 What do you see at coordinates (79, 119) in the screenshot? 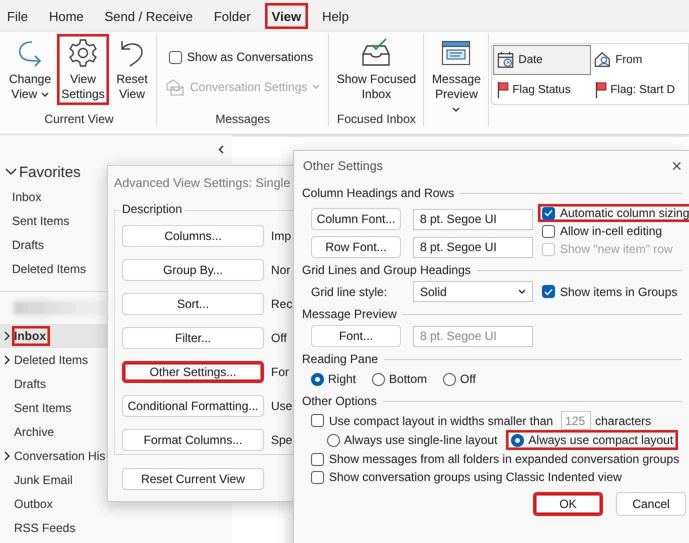
I see `group-label: Current View` at bounding box center [79, 119].